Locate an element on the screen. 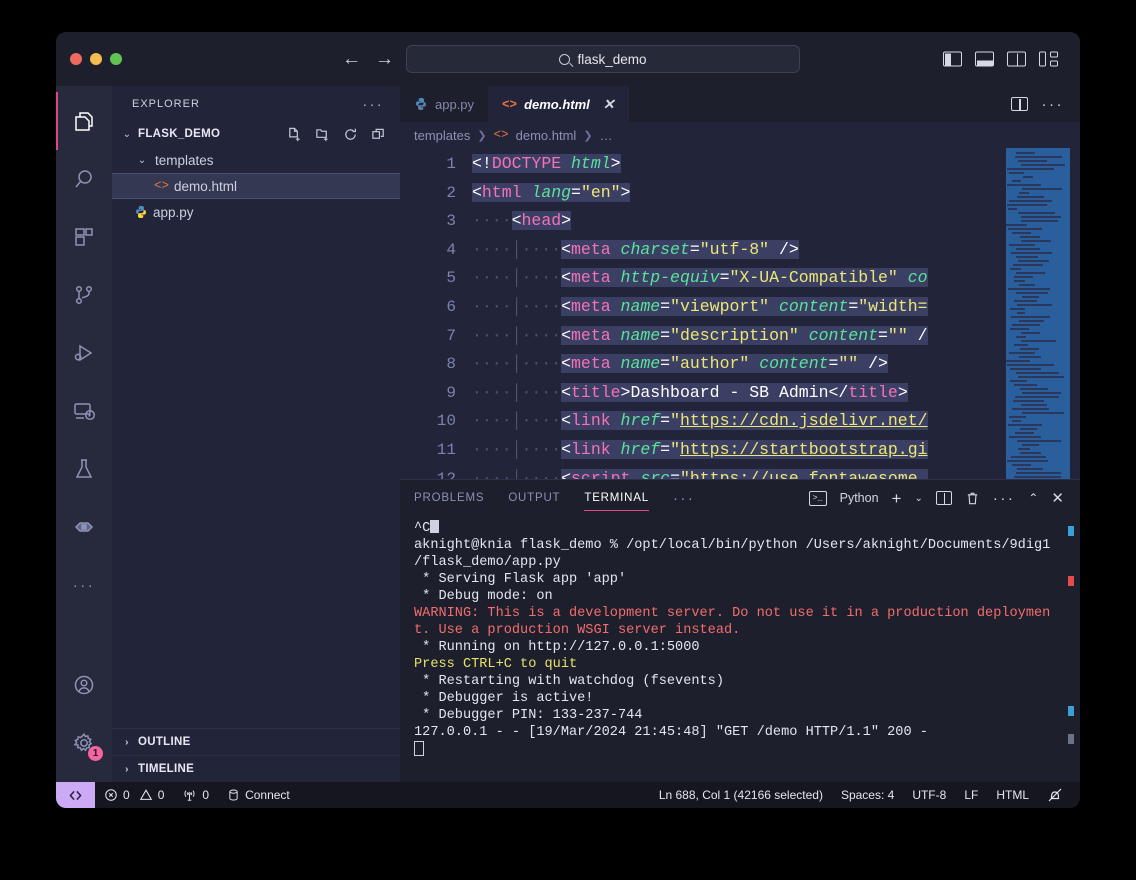 The image size is (1136, 880). tab-app-py: app.py is located at coordinates (444, 104).